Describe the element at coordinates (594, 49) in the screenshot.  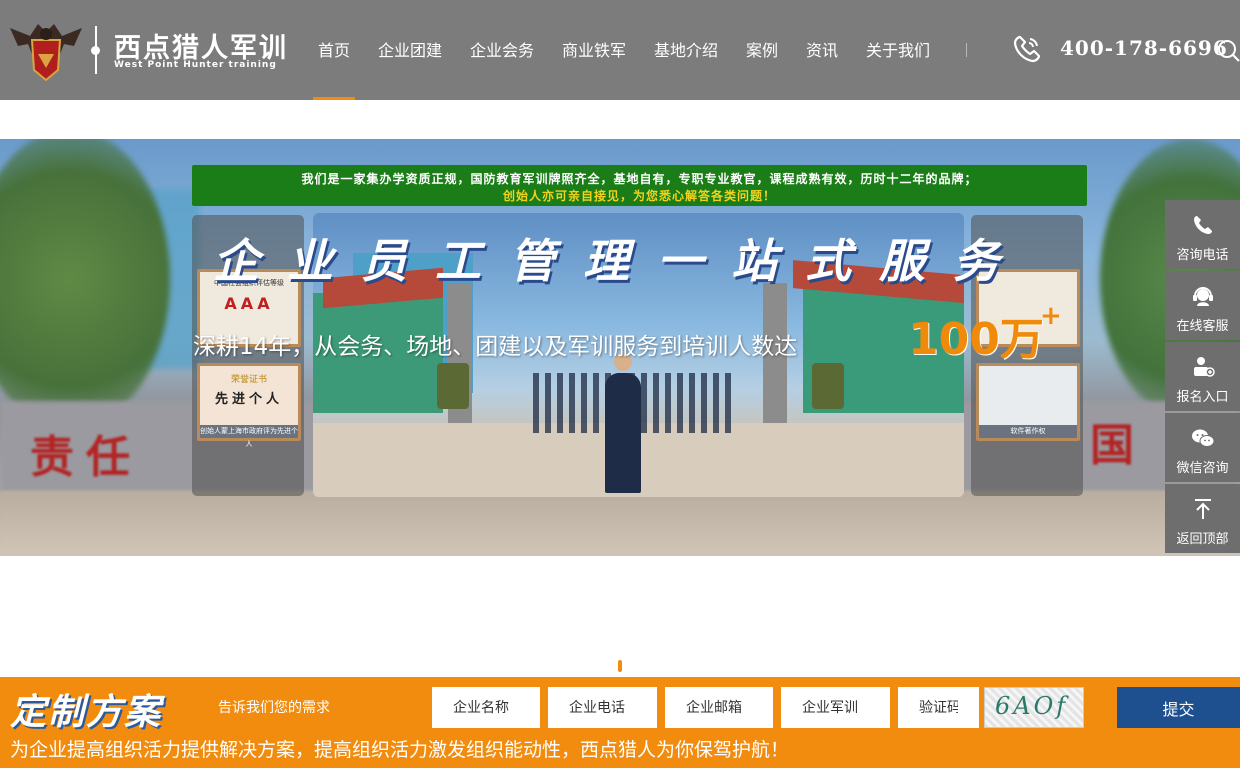
I see `nav-business-army: 商业铁军` at that location.